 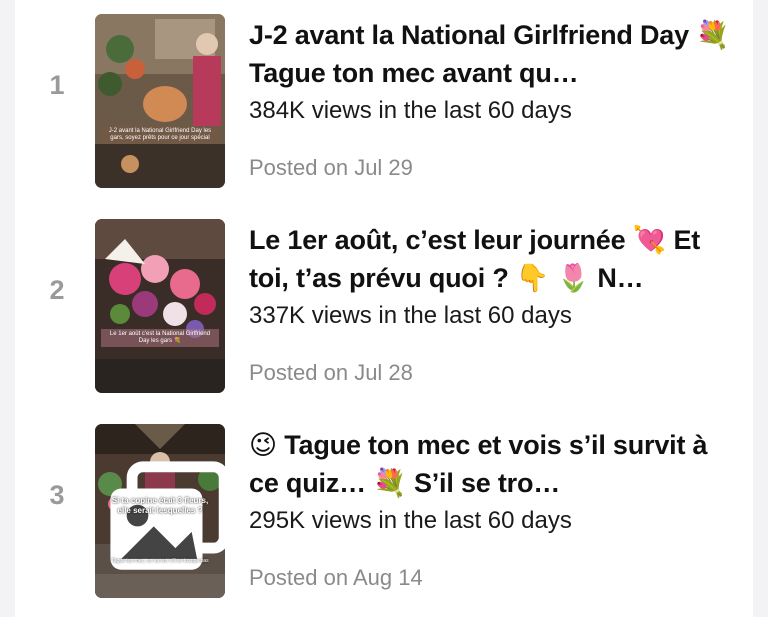 I want to click on posted-date: Posted on Aug 14, so click(x=336, y=577).